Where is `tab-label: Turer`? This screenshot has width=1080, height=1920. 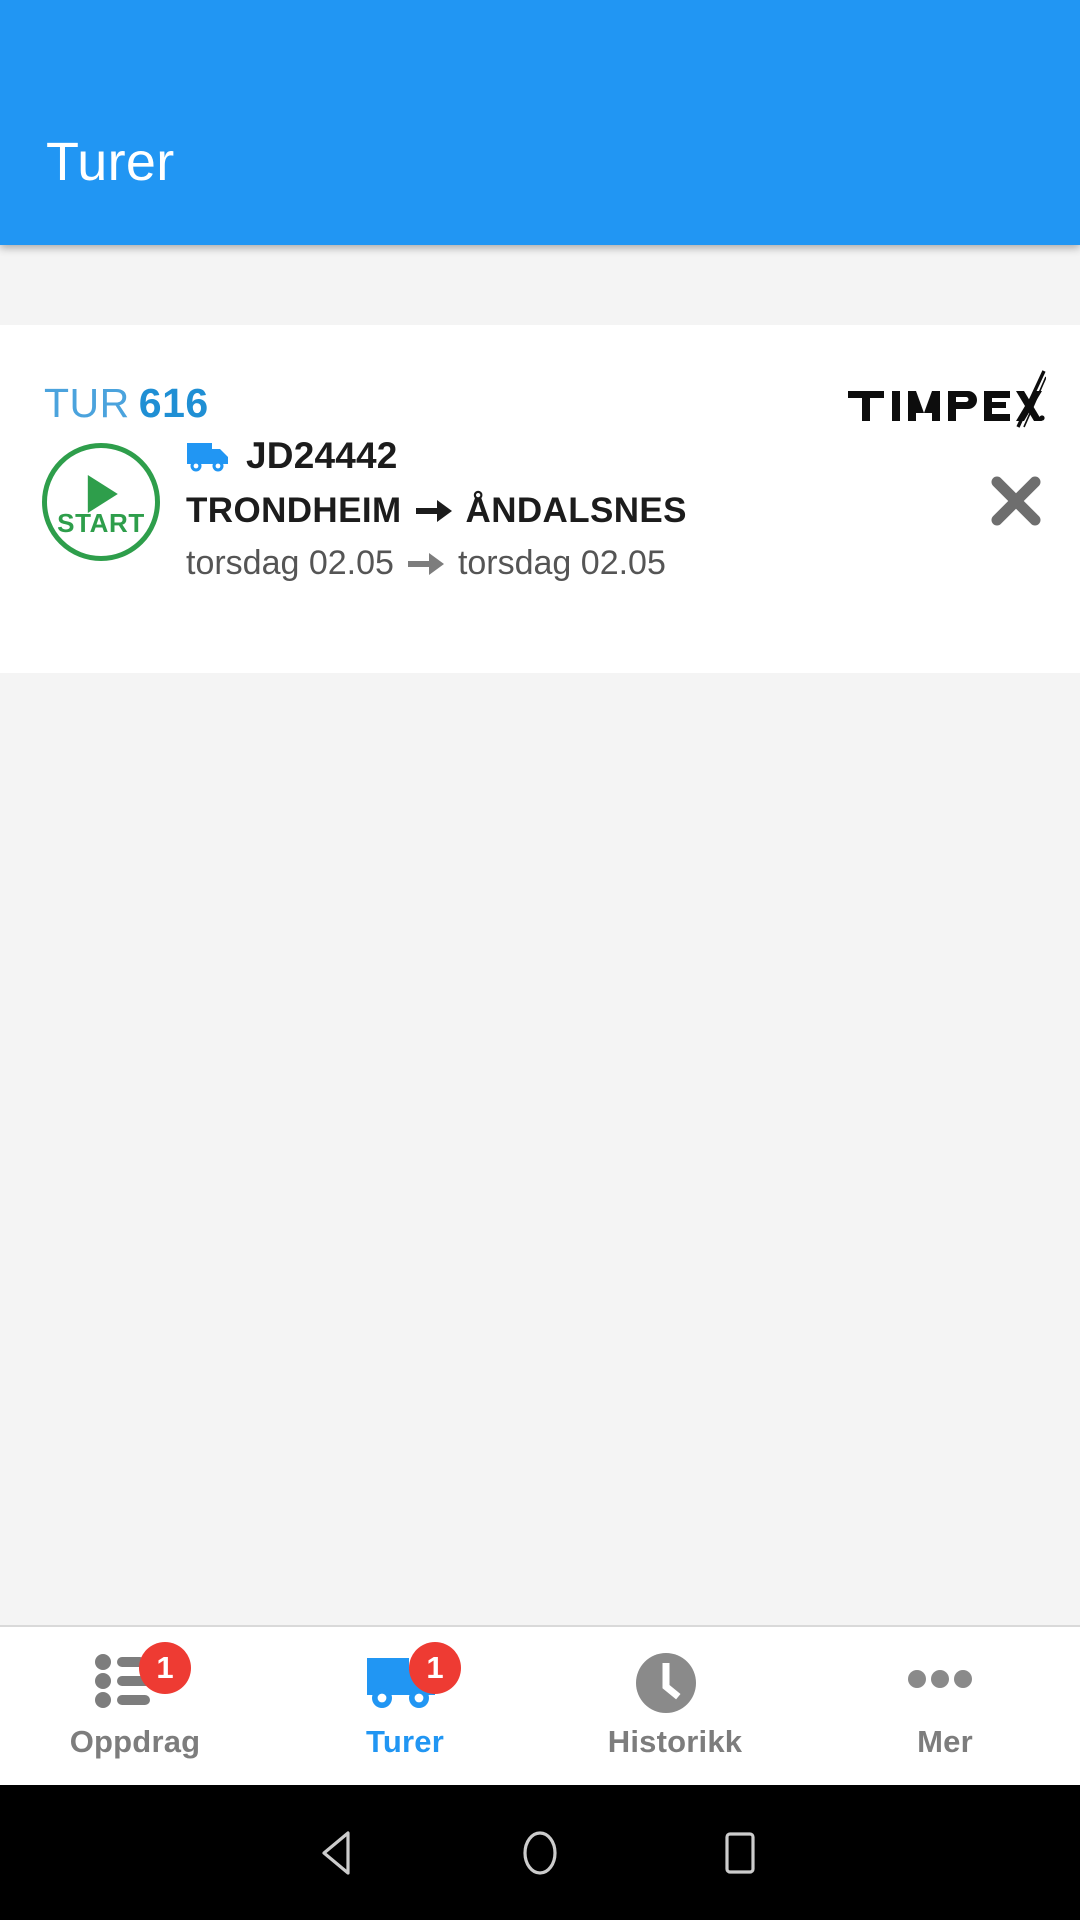 tab-label: Turer is located at coordinates (405, 1741).